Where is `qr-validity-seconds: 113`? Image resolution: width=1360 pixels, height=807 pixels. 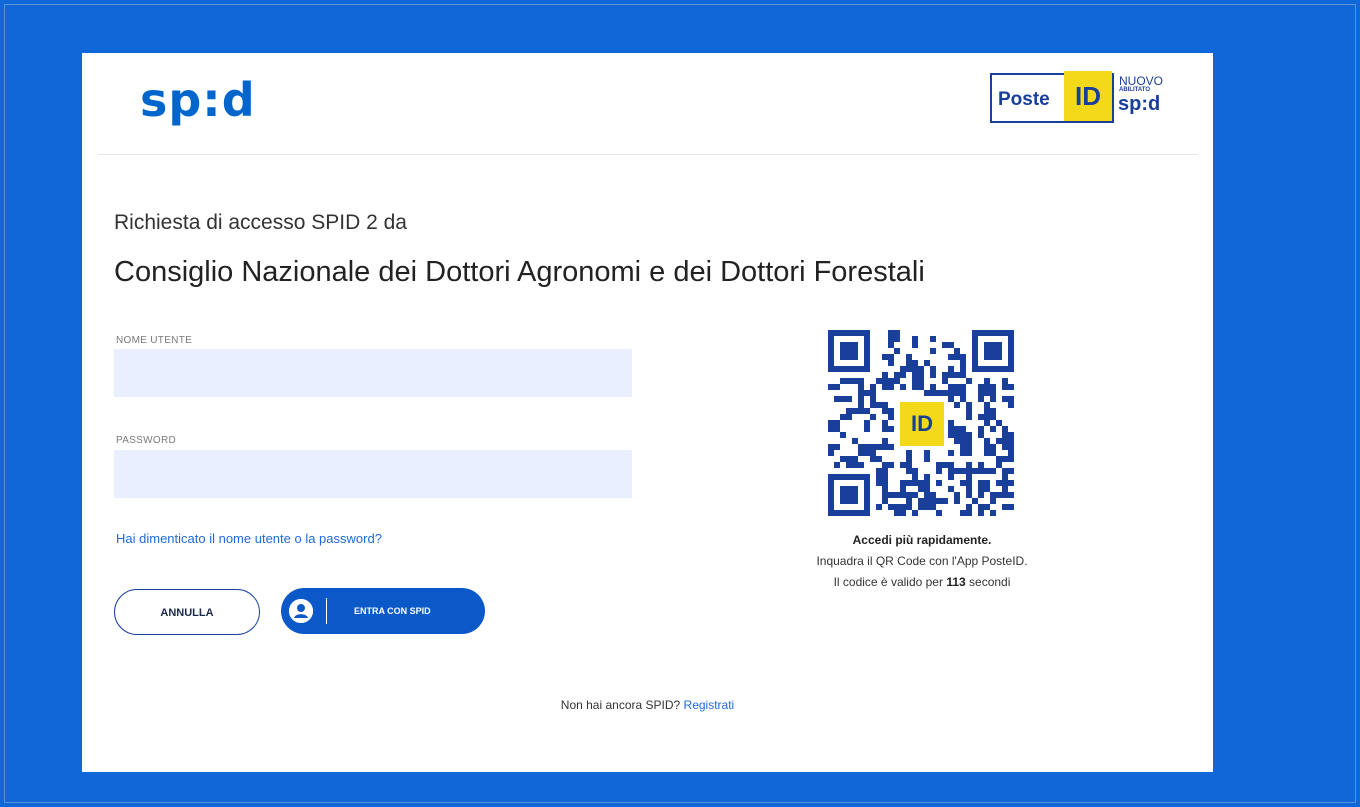
qr-validity-seconds: 113 is located at coordinates (956, 582).